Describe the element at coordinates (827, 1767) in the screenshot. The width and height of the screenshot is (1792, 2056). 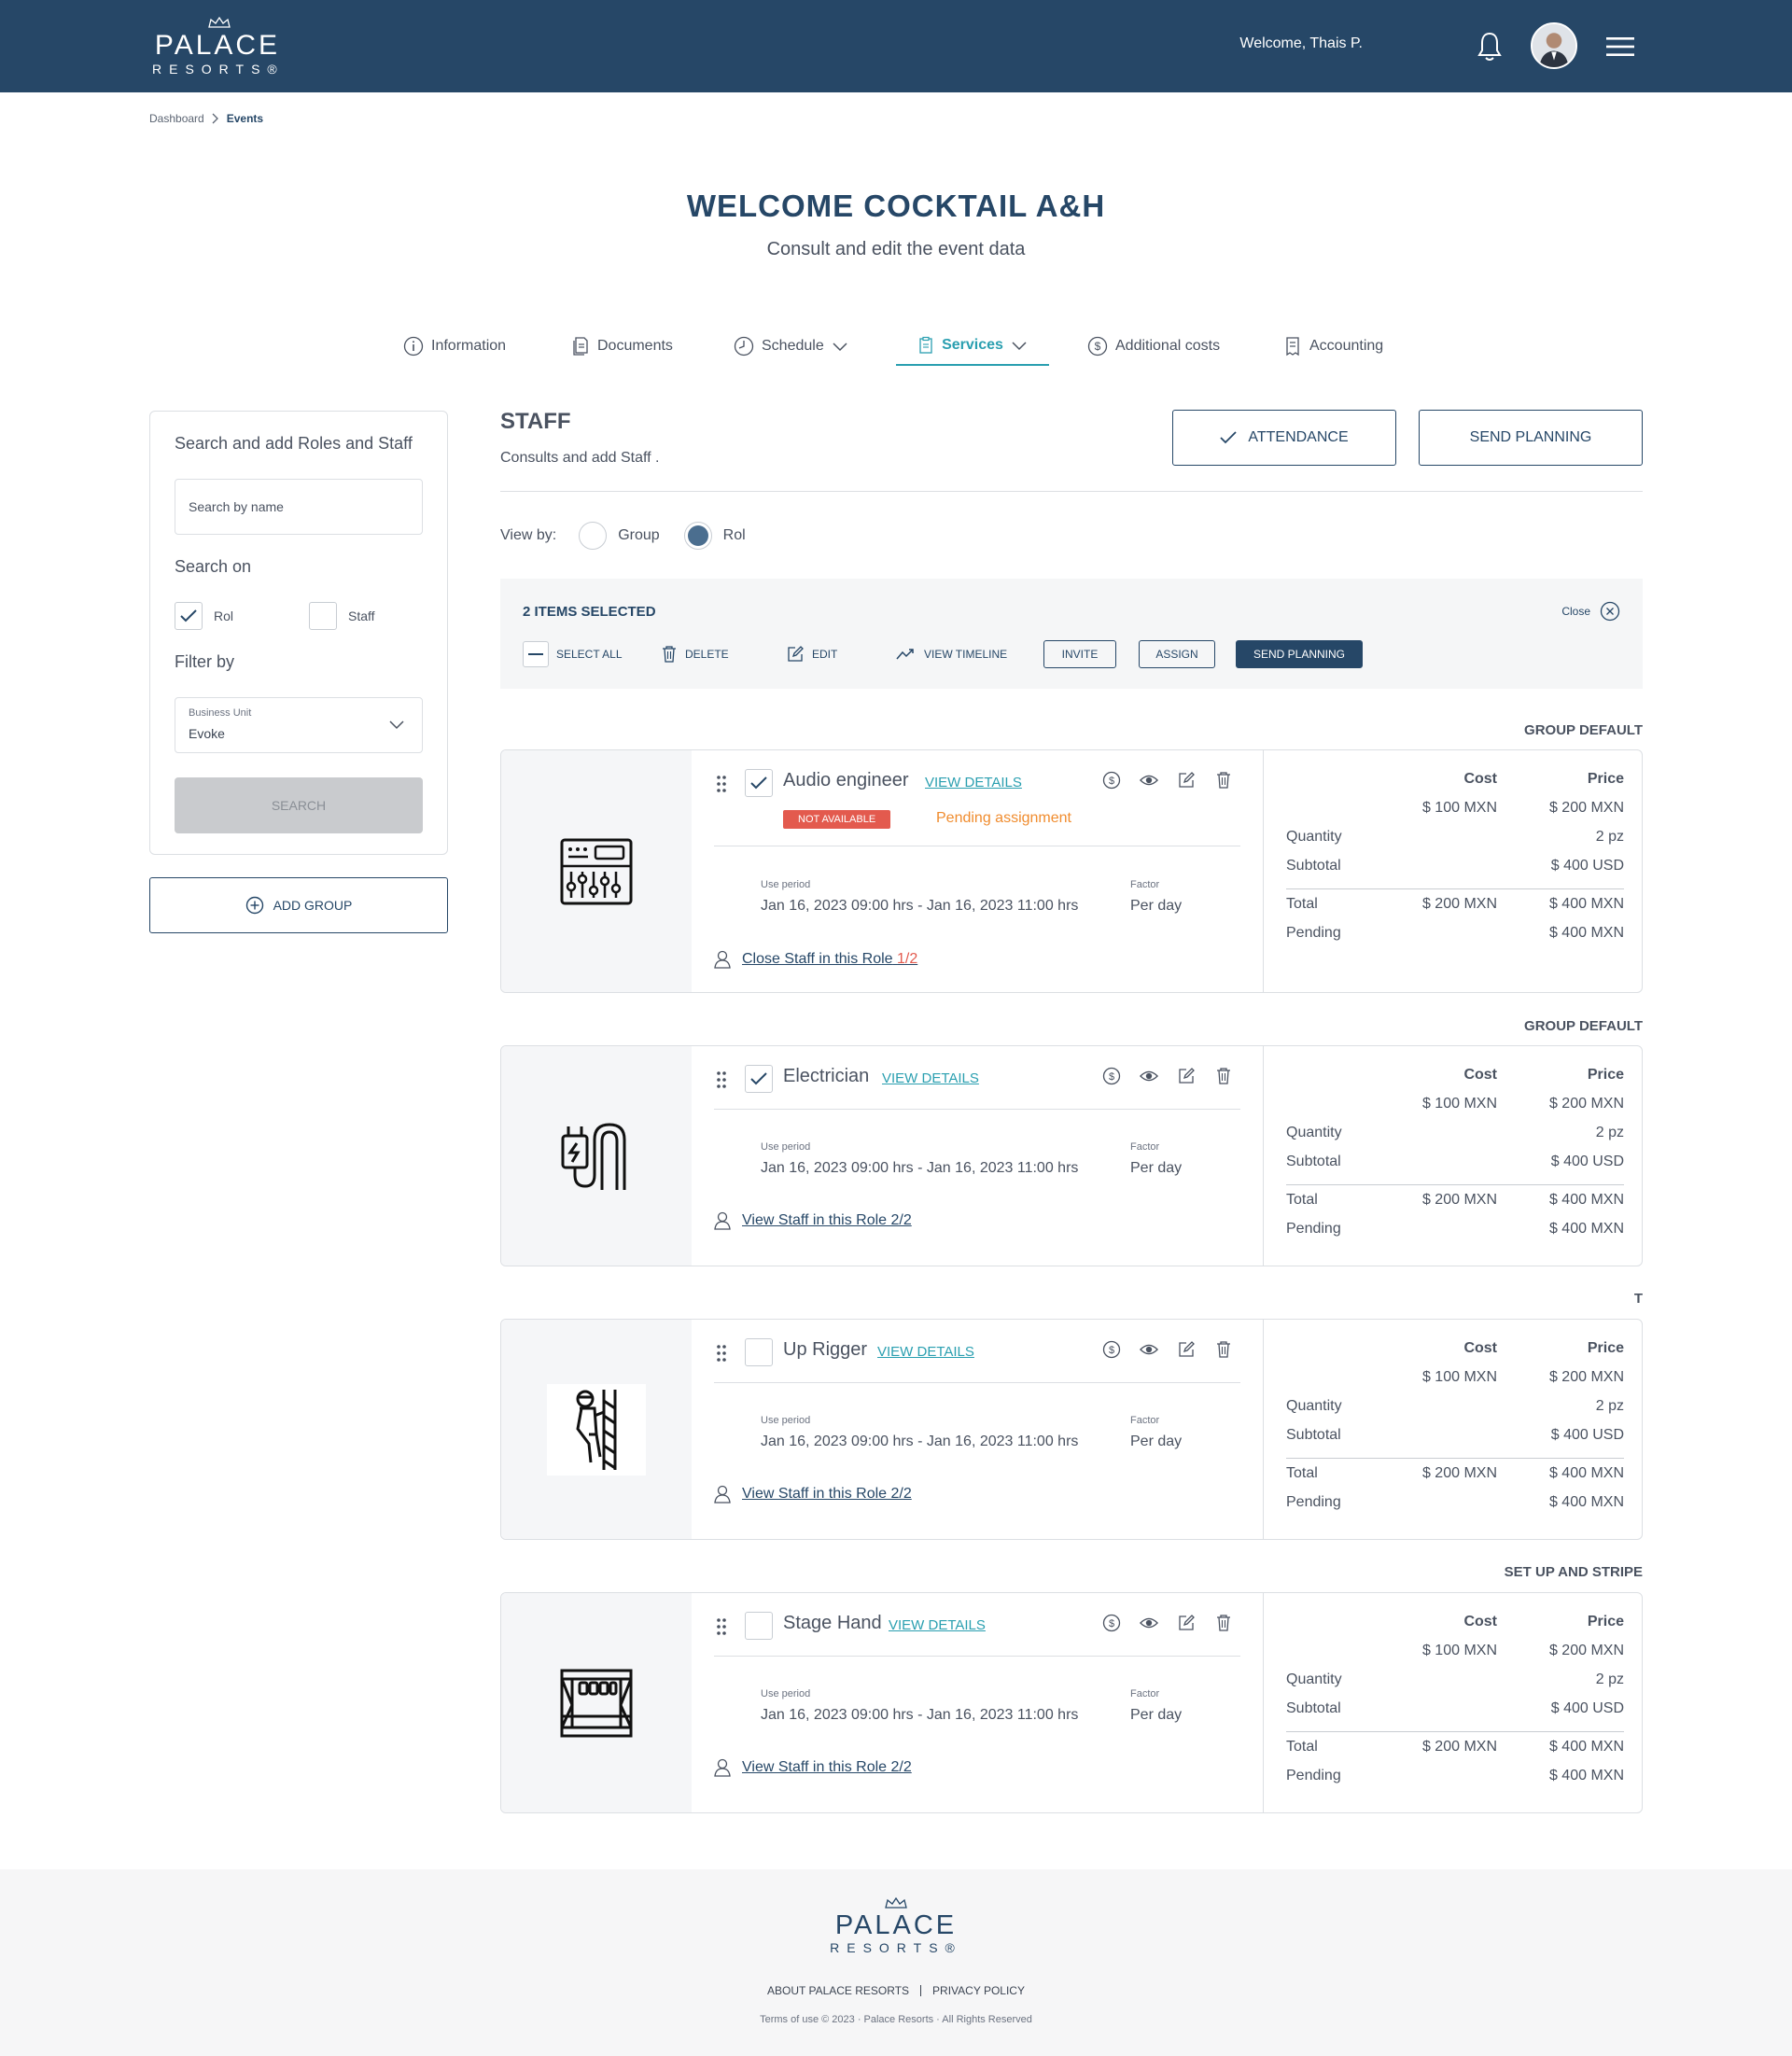
I see `staff-link-label: View Staff in this Role 2/2` at that location.